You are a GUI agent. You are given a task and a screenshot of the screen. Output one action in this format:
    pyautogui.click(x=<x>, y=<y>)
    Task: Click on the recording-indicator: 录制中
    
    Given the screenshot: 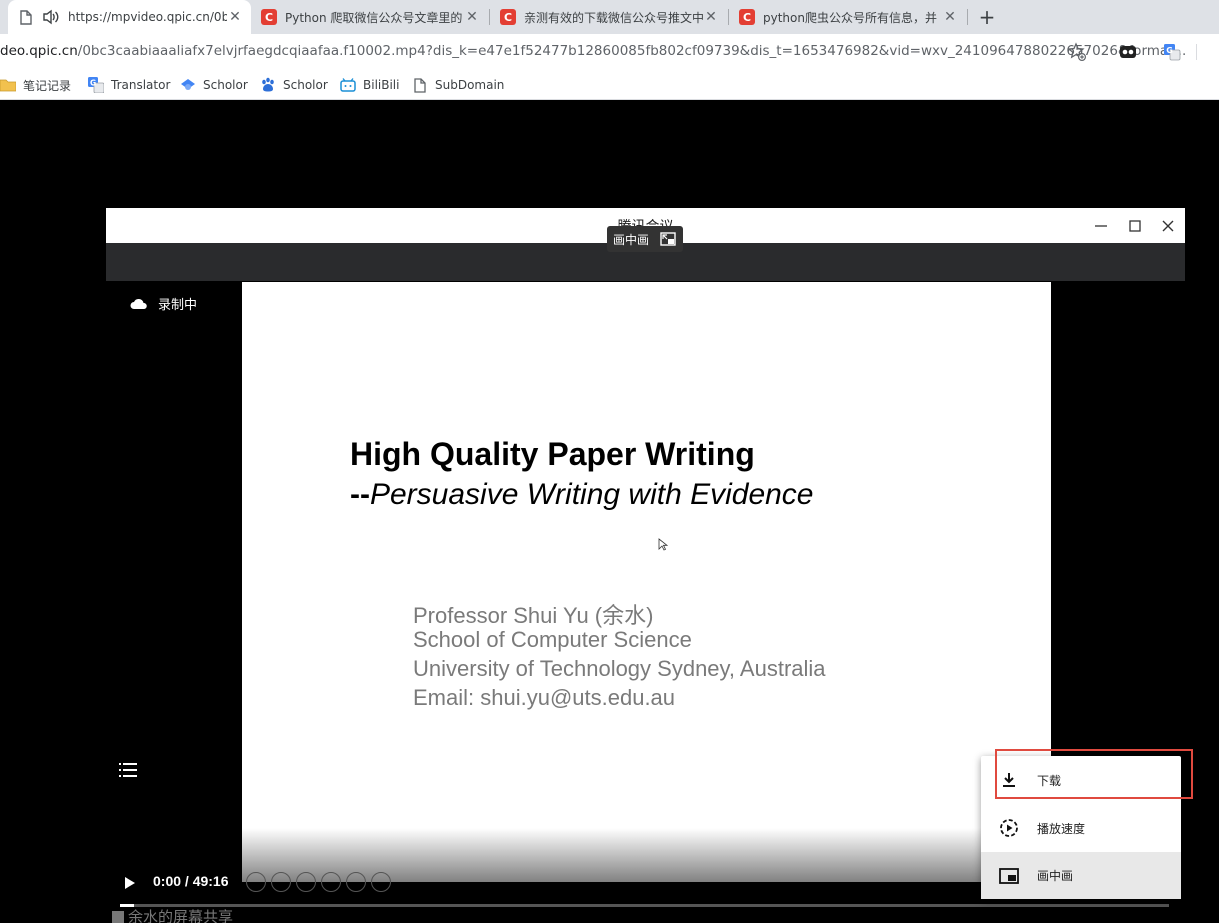 What is the action you would take?
    pyautogui.click(x=163, y=303)
    